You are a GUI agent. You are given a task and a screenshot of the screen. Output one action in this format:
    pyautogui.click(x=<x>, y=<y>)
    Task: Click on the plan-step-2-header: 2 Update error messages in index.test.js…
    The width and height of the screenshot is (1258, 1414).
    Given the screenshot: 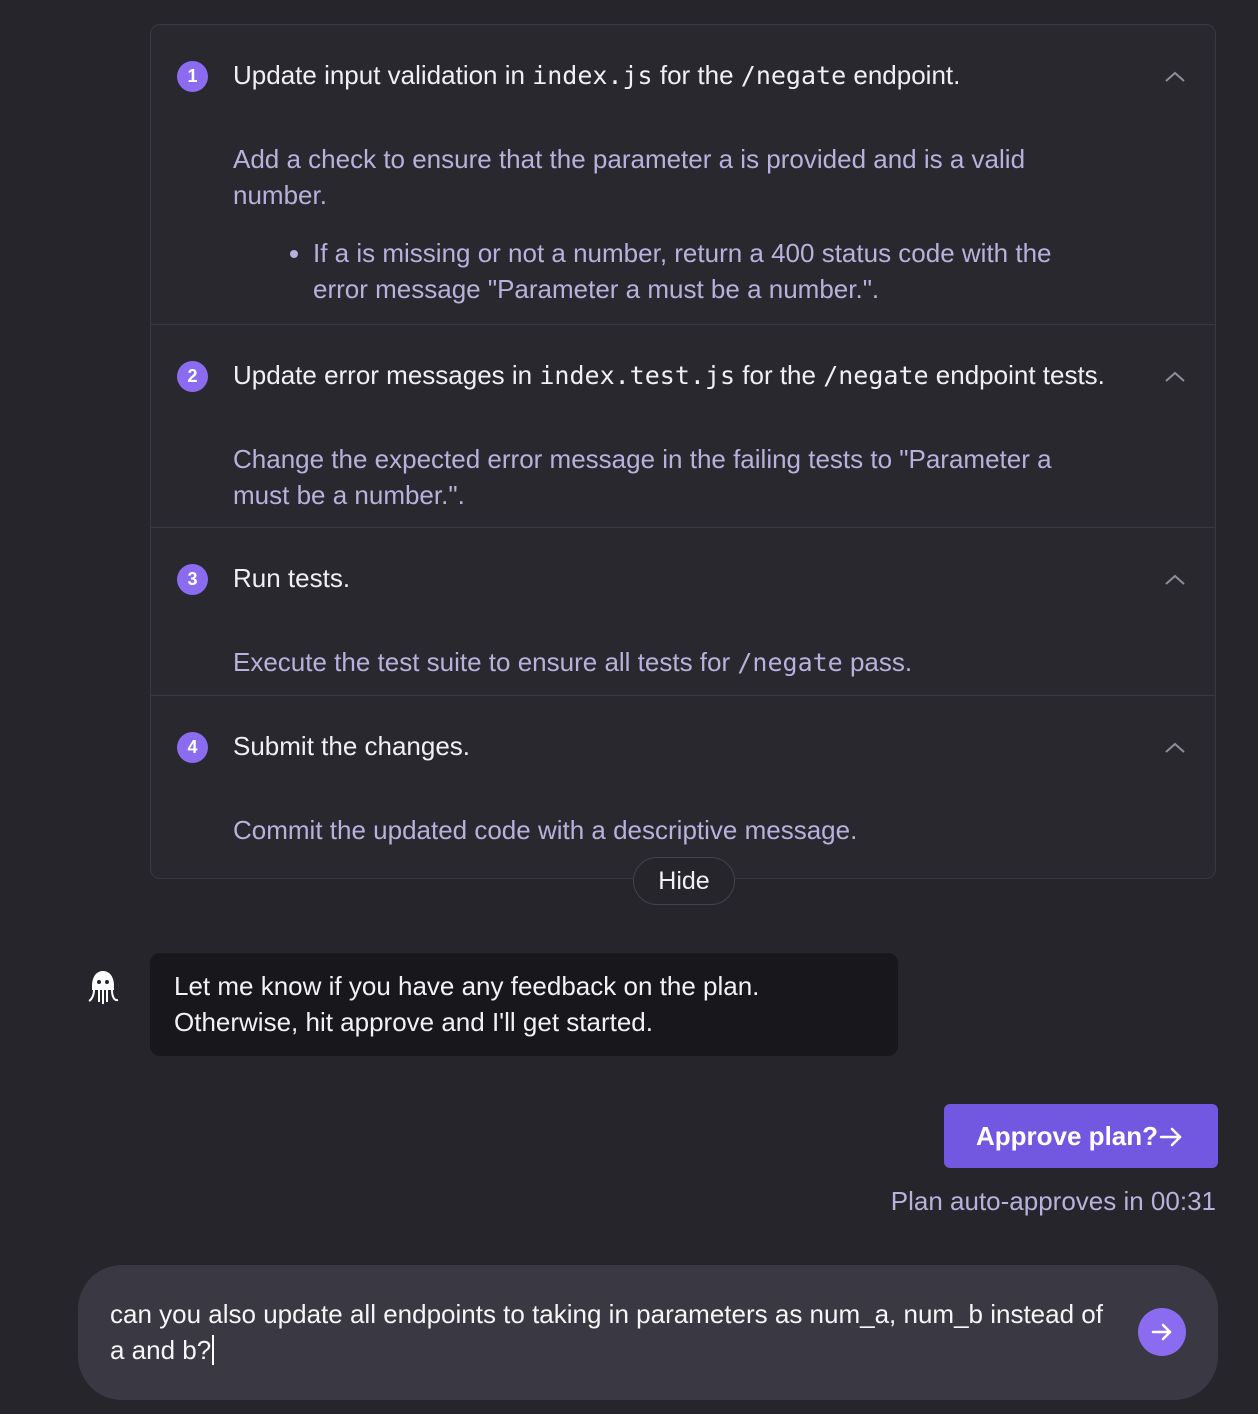 What is the action you would take?
    pyautogui.click(x=683, y=375)
    